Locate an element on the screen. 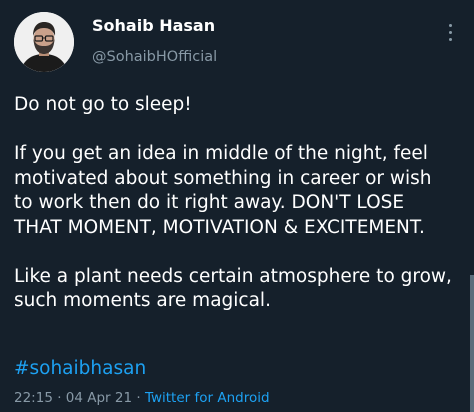  tweet-source-link: Twitter for Android is located at coordinates (207, 398).